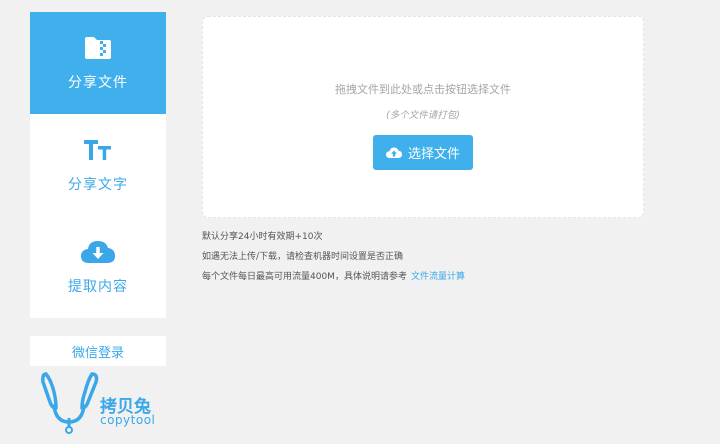  Describe the element at coordinates (98, 63) in the screenshot. I see `nav-share-file: 分享文件` at that location.